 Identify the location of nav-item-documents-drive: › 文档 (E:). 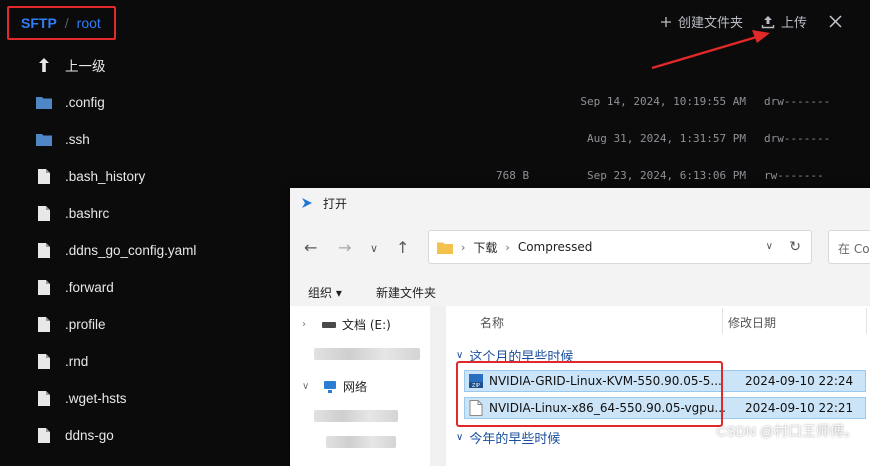
(346, 324).